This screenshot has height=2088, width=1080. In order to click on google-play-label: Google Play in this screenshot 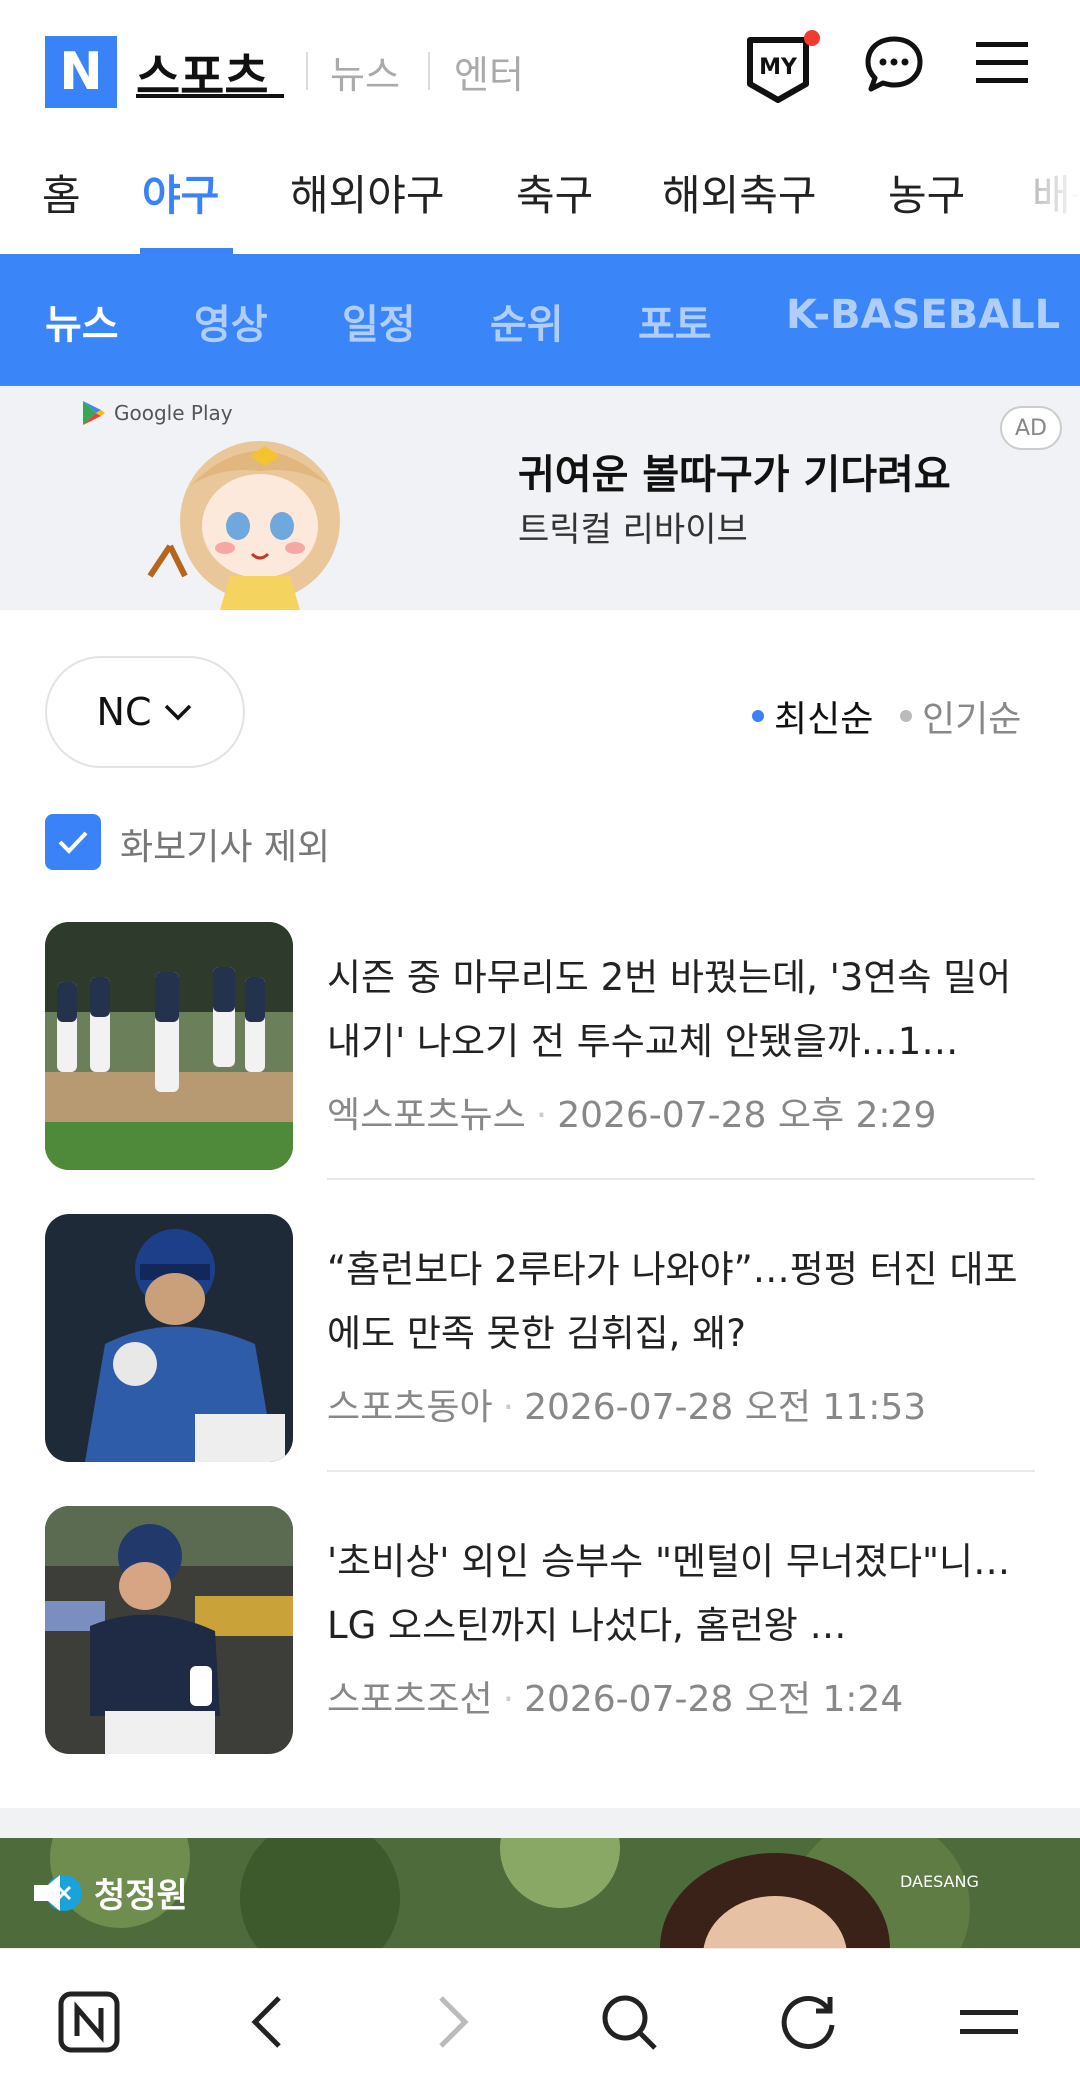, I will do `click(173, 413)`.